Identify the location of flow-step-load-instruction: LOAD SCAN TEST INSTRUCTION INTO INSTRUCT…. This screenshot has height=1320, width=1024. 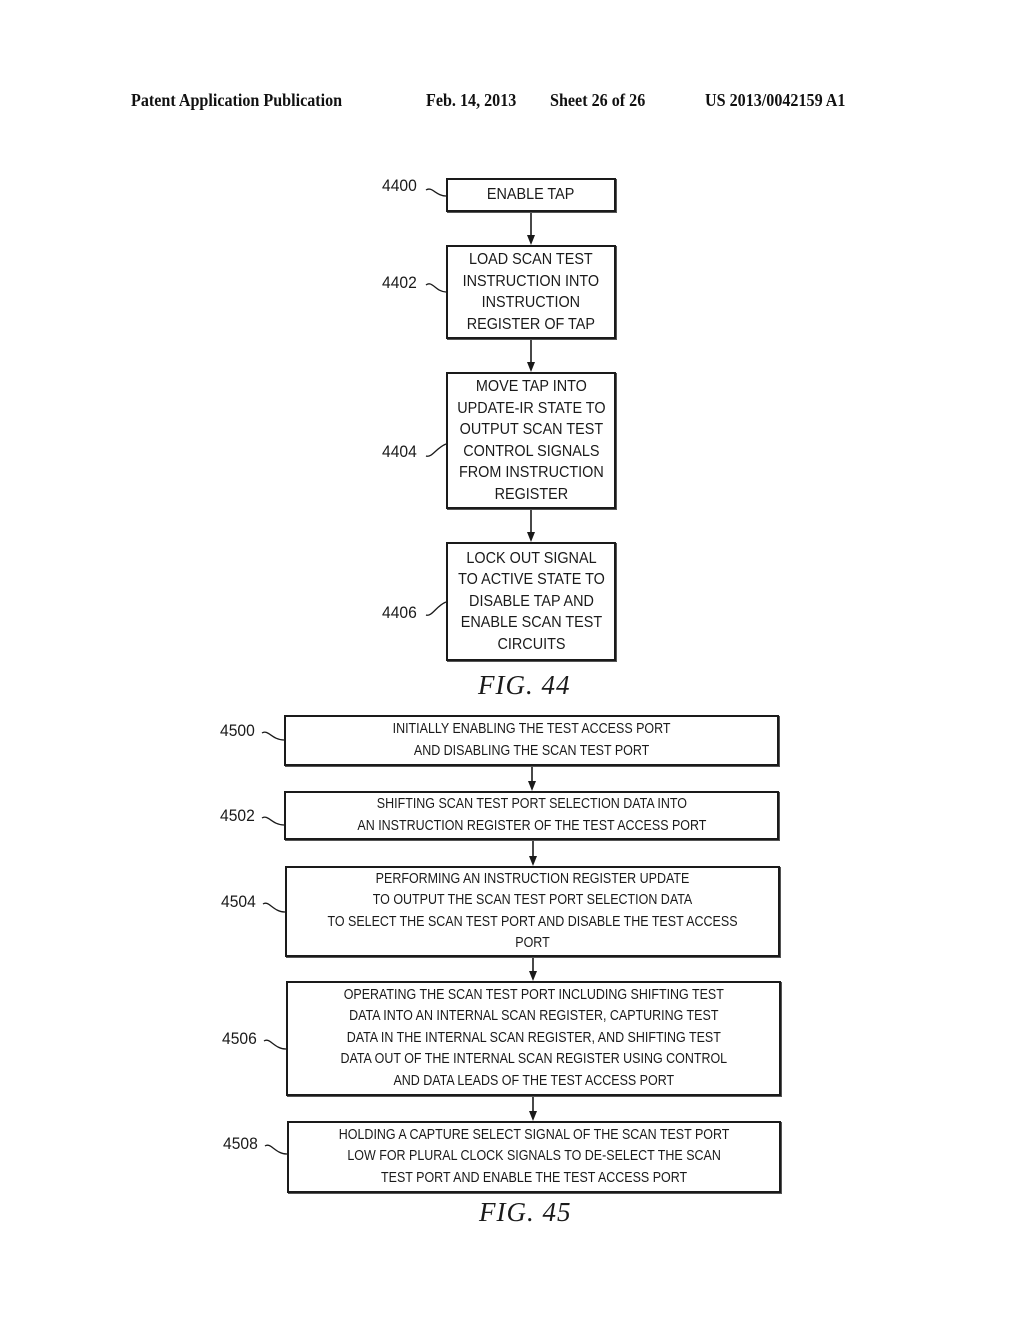
(531, 292).